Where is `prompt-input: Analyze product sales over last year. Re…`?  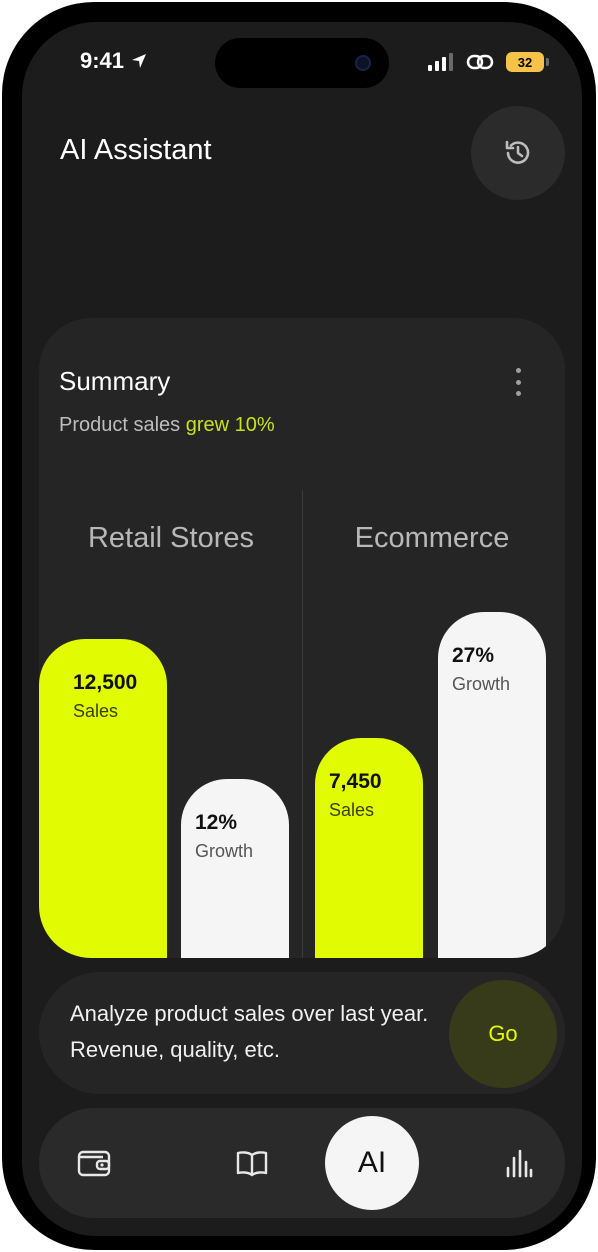 prompt-input: Analyze product sales over last year. Re… is located at coordinates (302, 1033).